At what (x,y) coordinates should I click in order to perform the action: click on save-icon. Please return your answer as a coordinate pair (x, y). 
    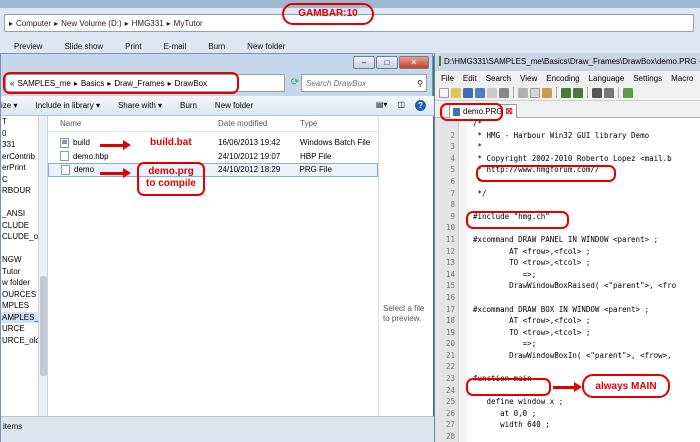
    Looking at the image, I should click on (468, 92).